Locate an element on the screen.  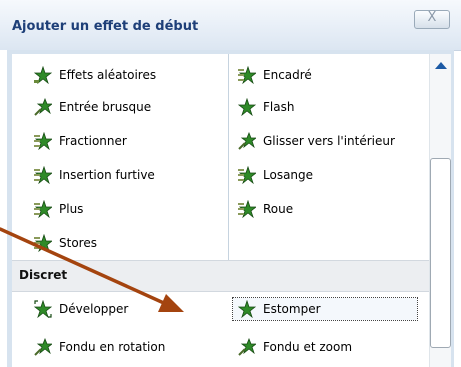
category-header-discret: Discret is located at coordinates (220, 276).